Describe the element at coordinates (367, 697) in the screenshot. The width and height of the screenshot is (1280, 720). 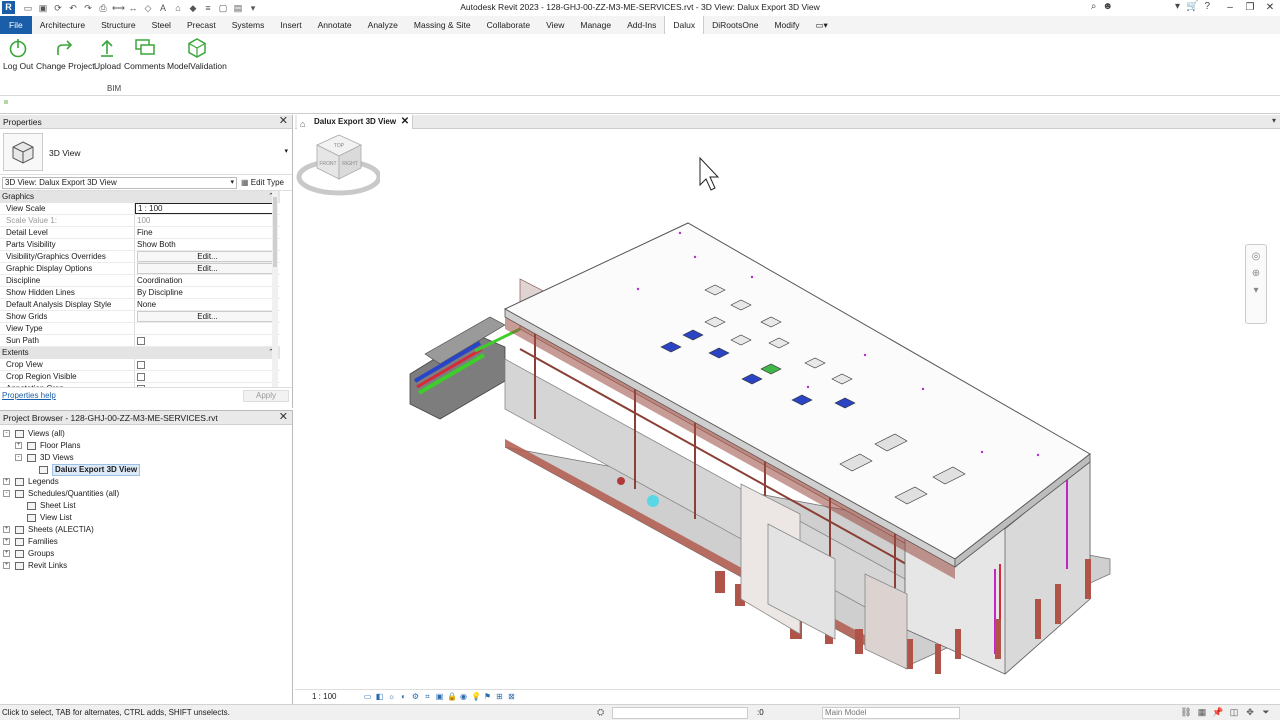
I see `detail-level-icon: ▭` at that location.